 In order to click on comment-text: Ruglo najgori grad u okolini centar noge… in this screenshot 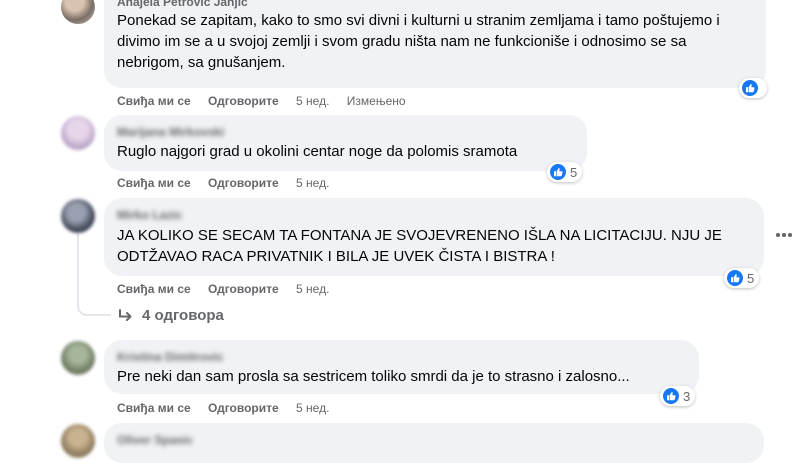, I will do `click(317, 151)`.